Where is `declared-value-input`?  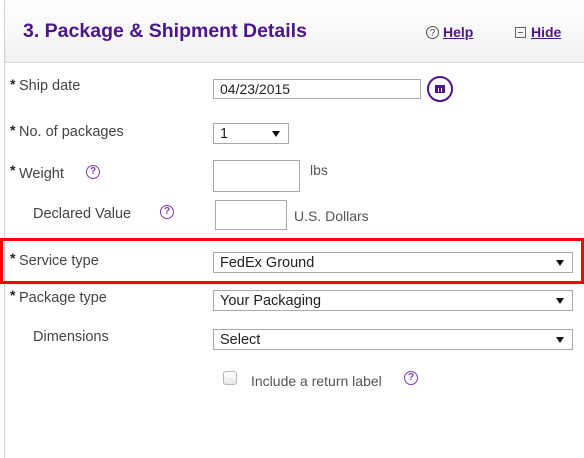
declared-value-input is located at coordinates (251, 215).